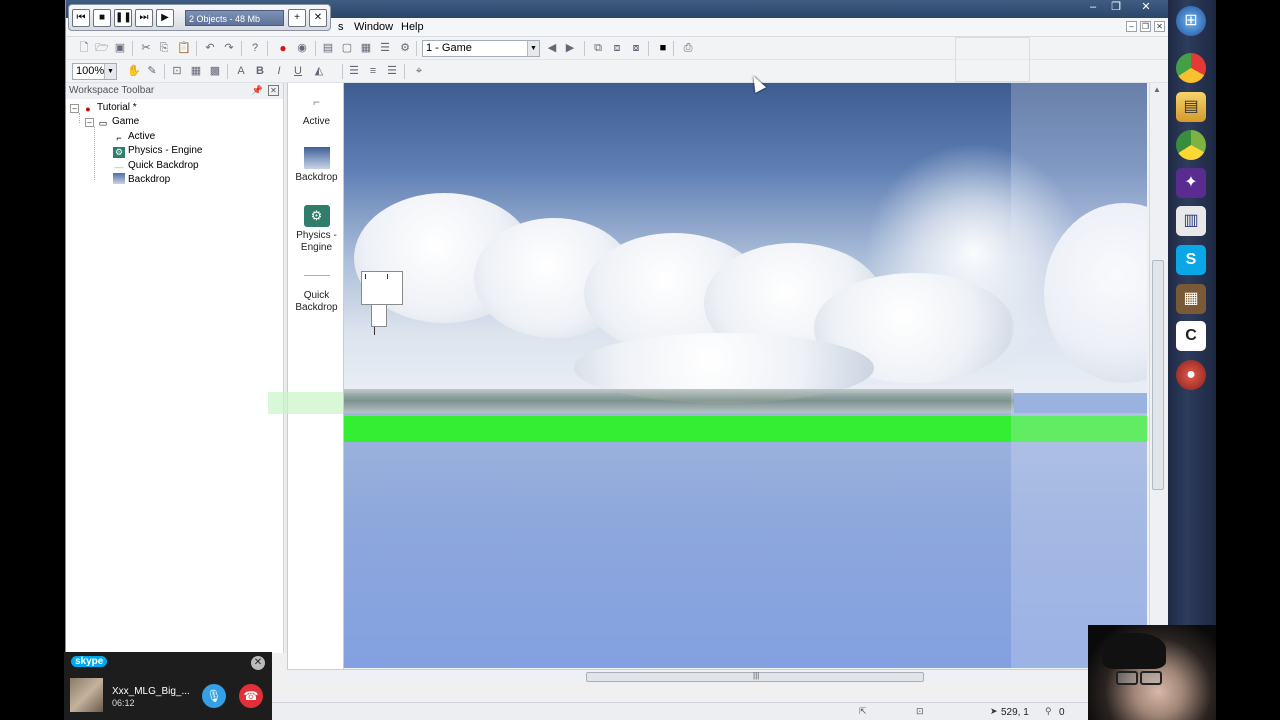  I want to click on app-icon: ✦, so click(1191, 183).